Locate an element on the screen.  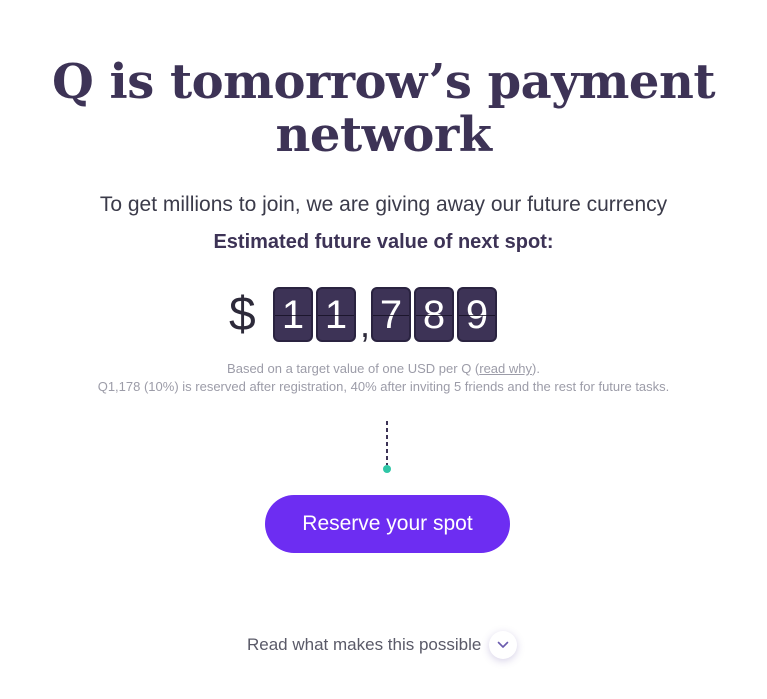
read-why-link: read why is located at coordinates (505, 368).